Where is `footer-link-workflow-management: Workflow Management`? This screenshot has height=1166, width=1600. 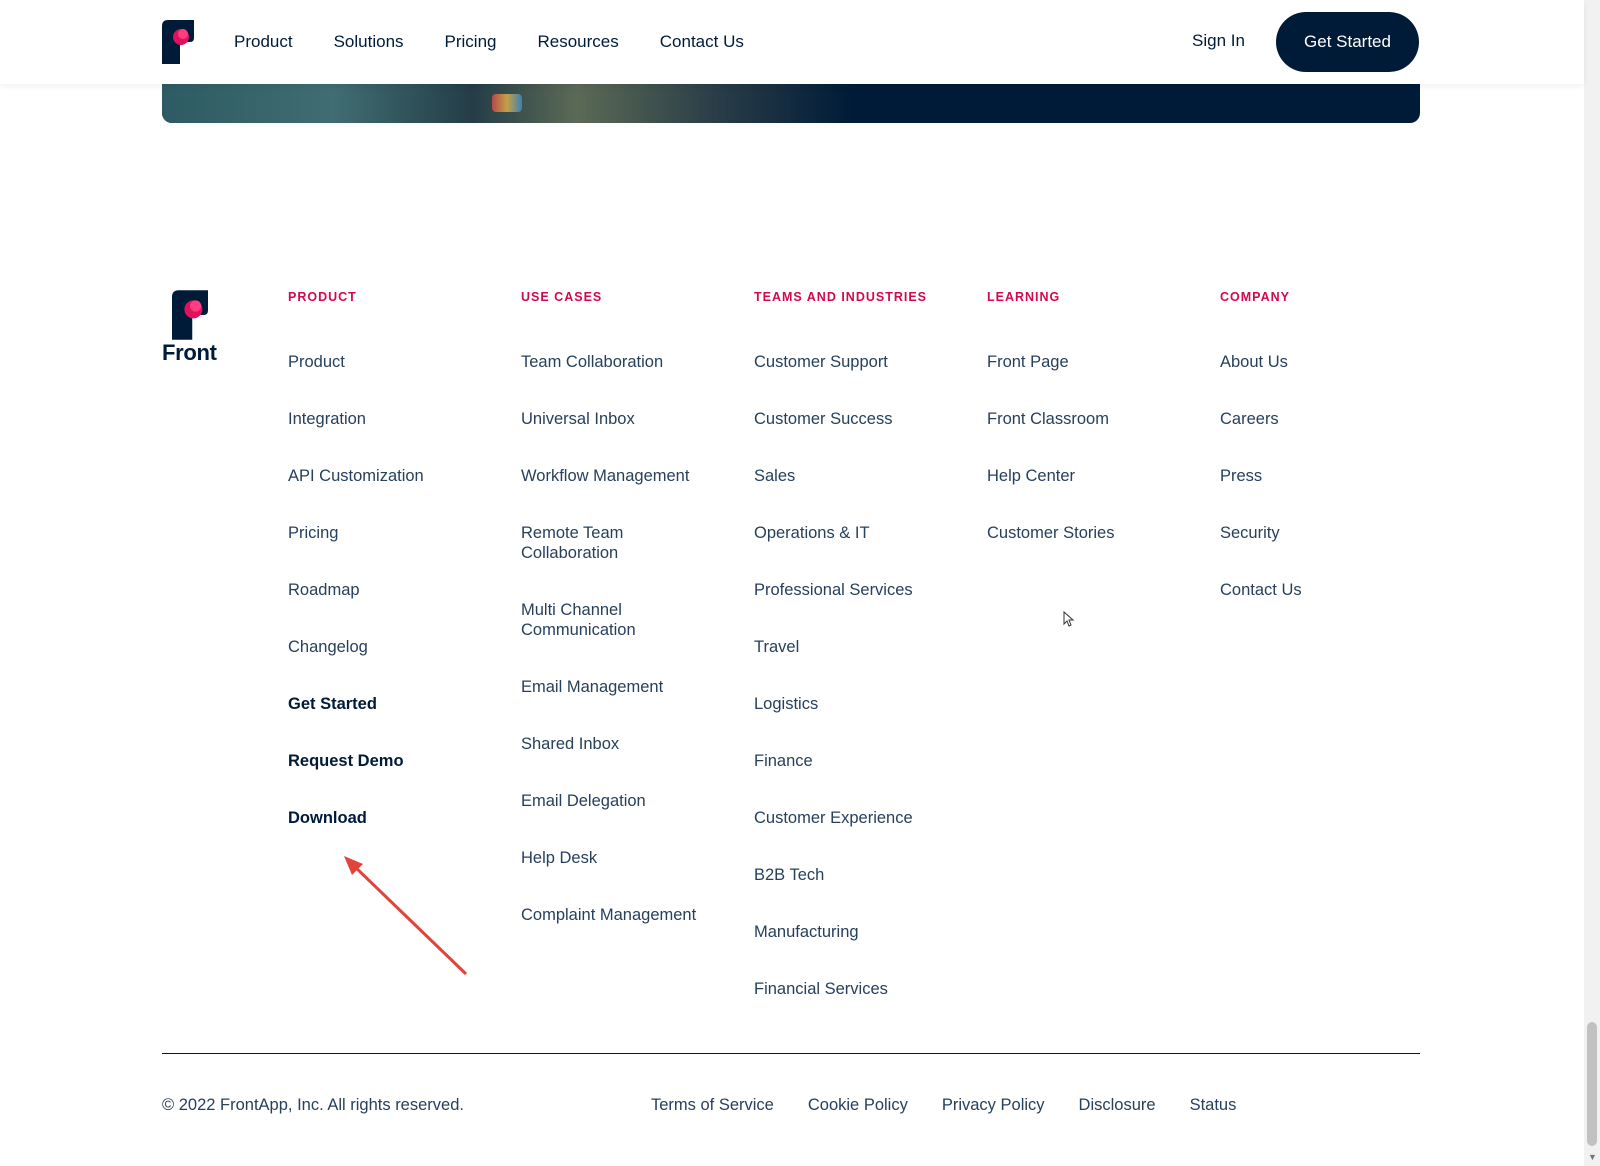
footer-link-workflow-management: Workflow Management is located at coordinates (616, 476).